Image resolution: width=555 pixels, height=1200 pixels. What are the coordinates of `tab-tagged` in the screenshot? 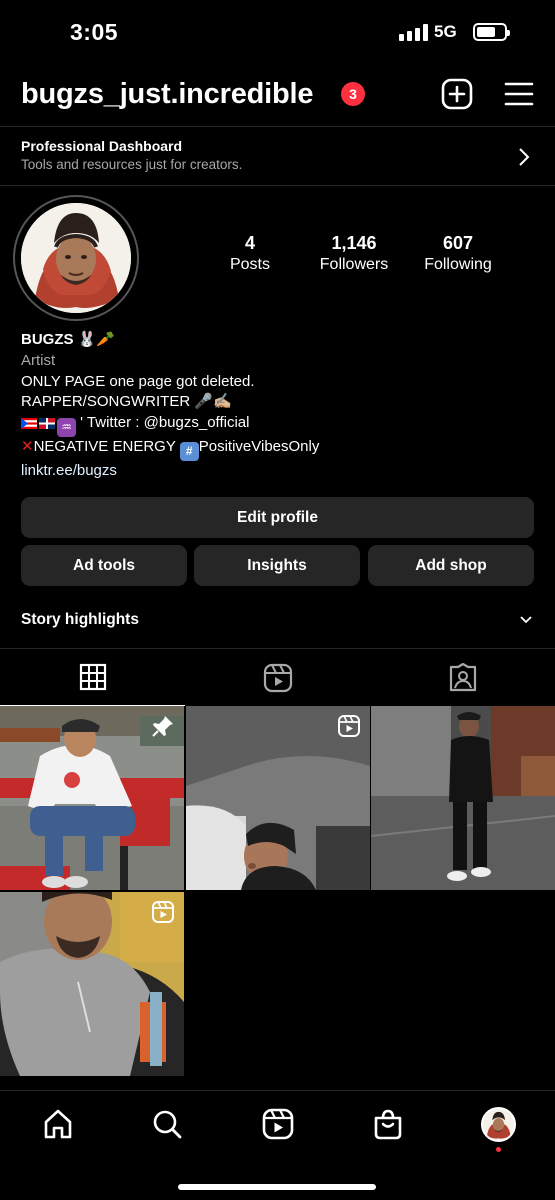 It's located at (462, 677).